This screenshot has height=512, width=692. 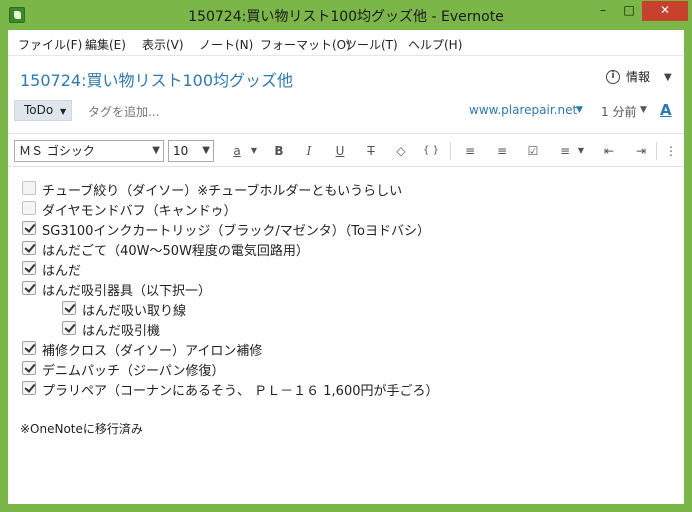 I want to click on close-button: ✕, so click(x=665, y=11).